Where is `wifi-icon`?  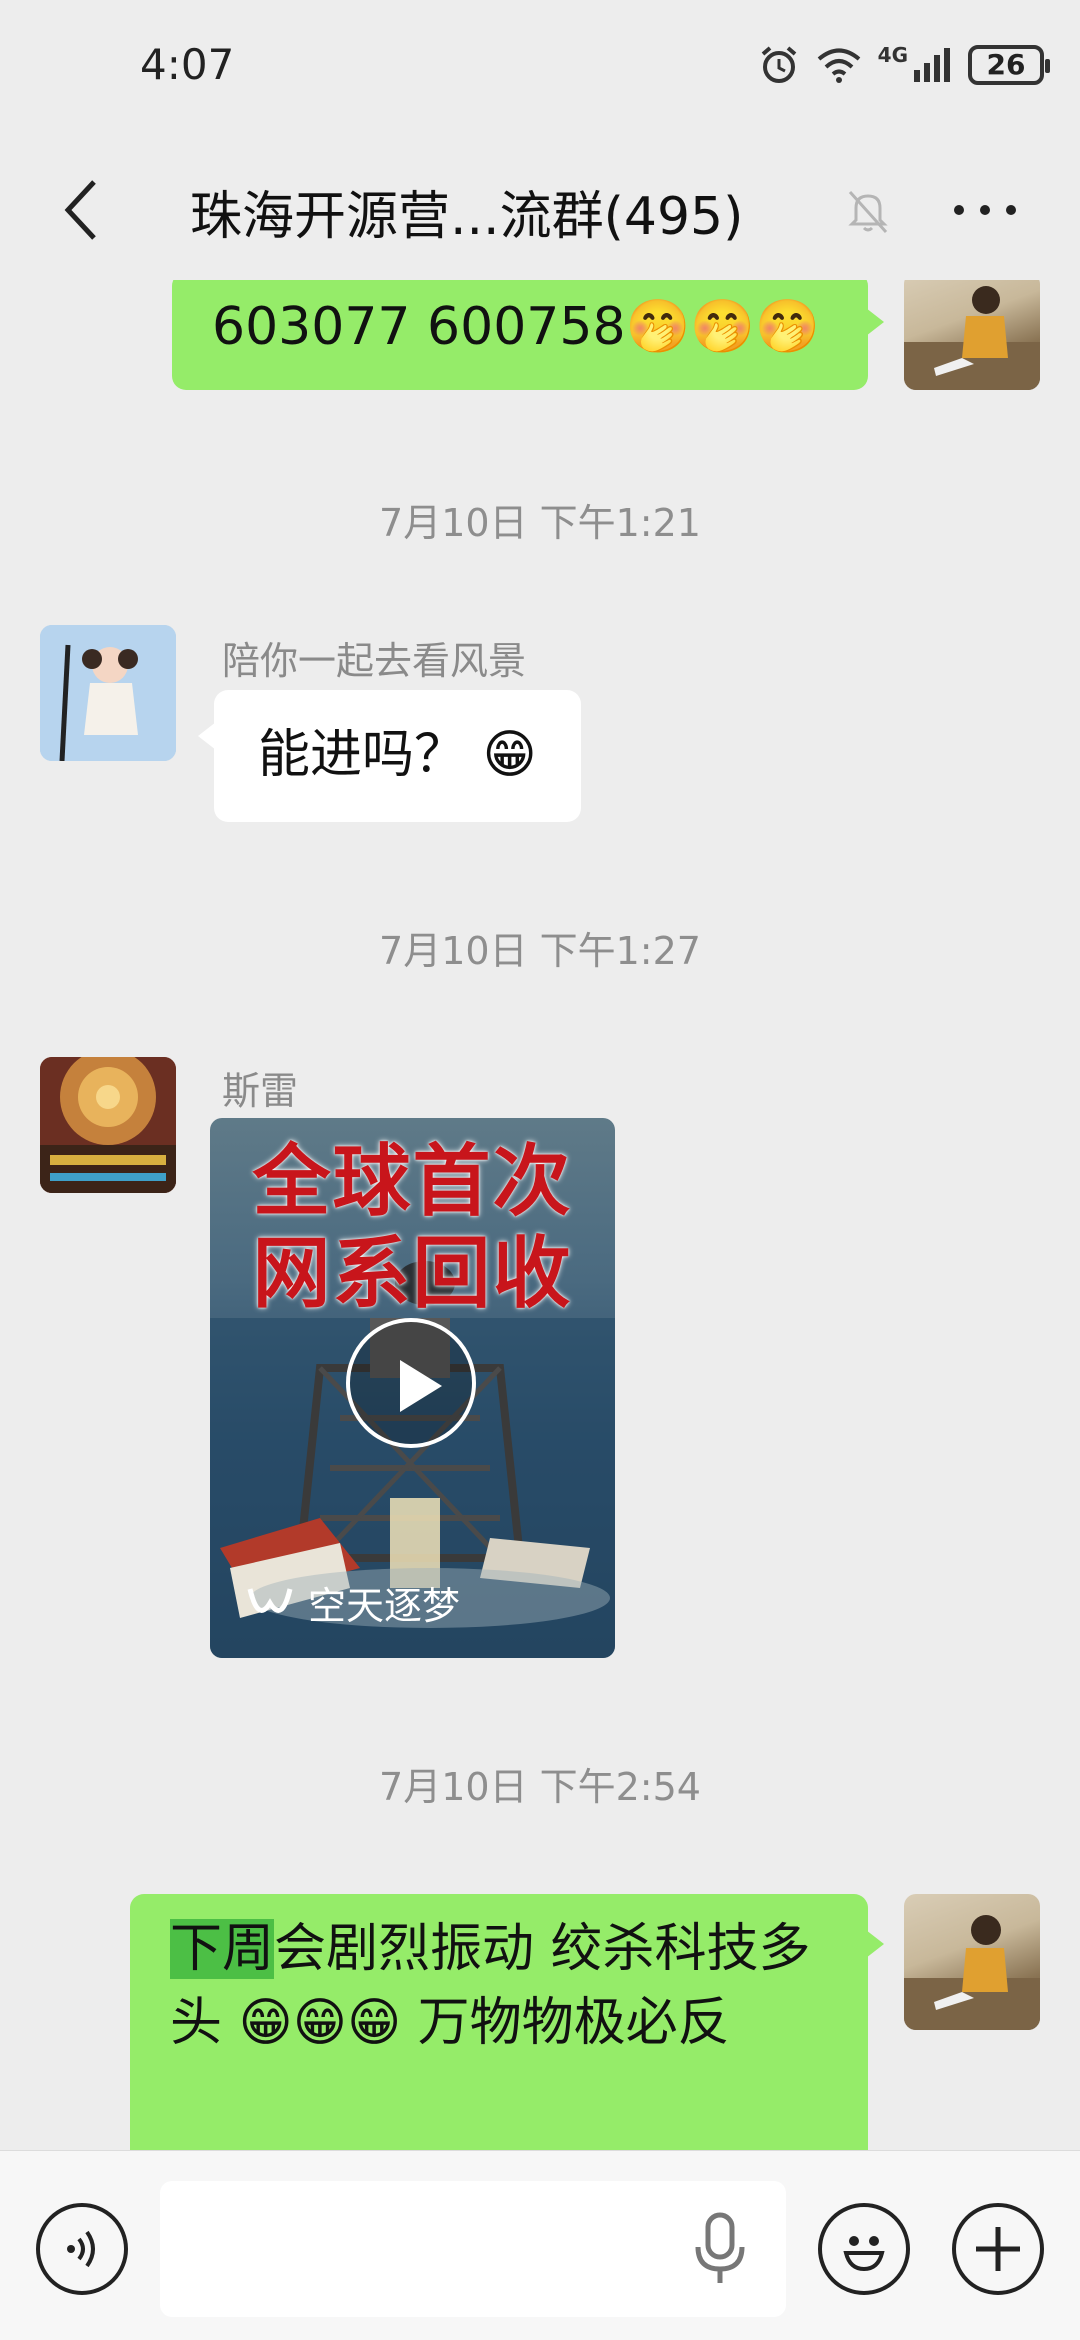 wifi-icon is located at coordinates (838, 65).